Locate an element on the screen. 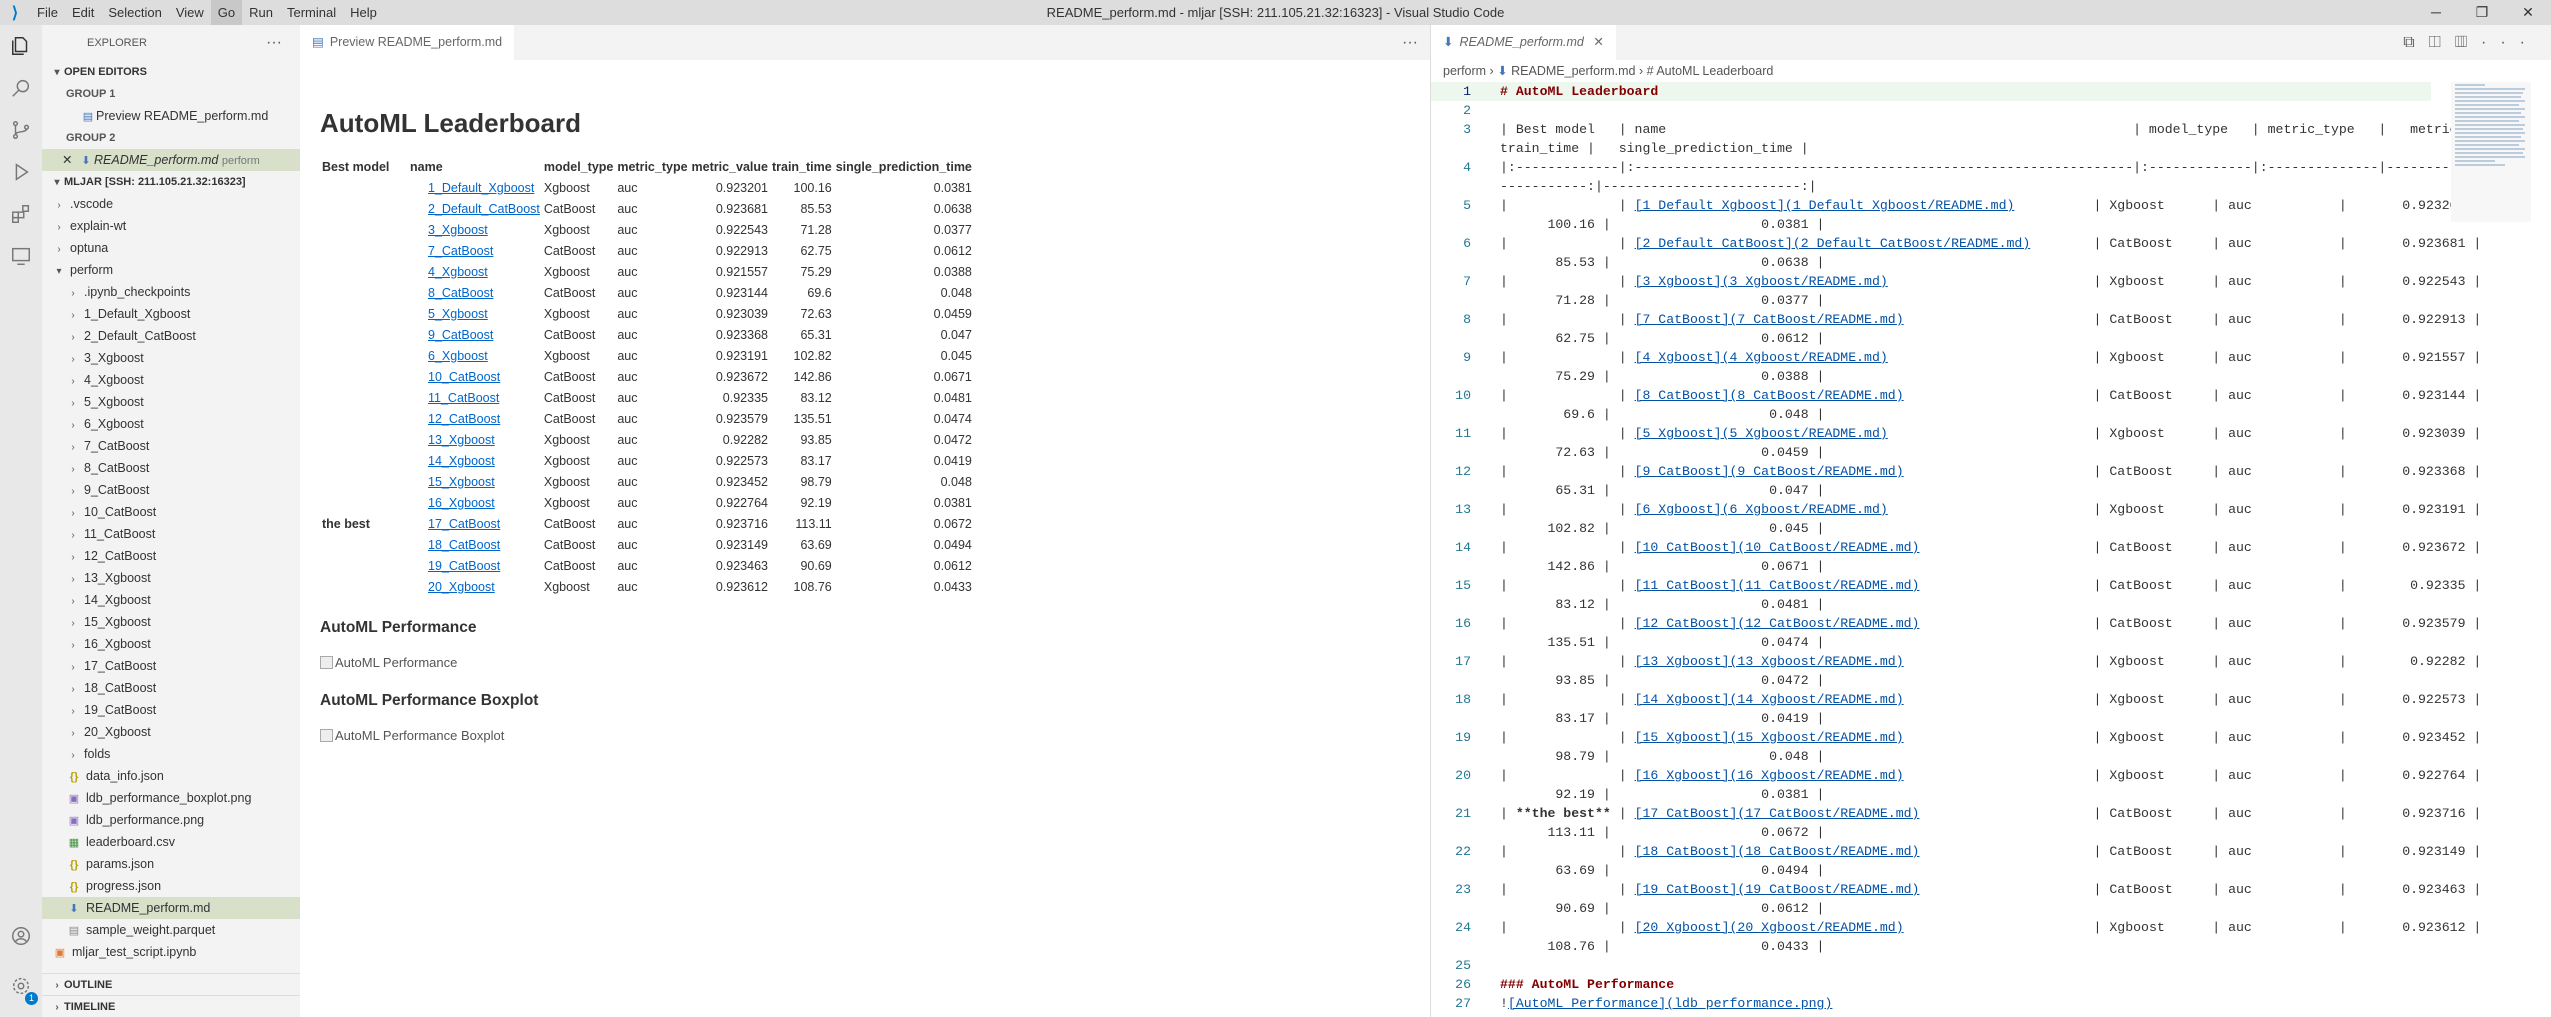 The height and width of the screenshot is (1017, 2551). model-link: 18_CatBoost is located at coordinates (464, 545).